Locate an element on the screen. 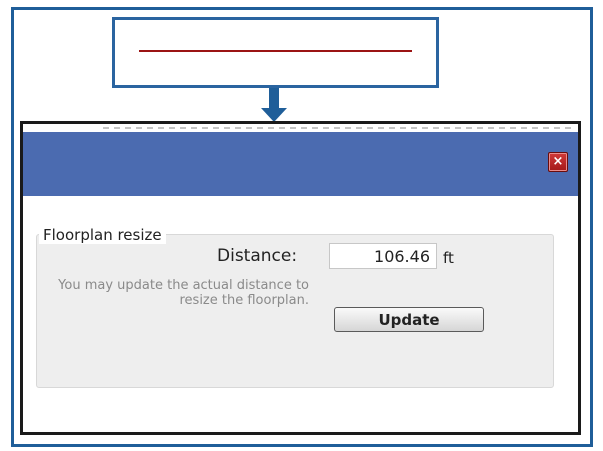  update-button: Update is located at coordinates (409, 319).